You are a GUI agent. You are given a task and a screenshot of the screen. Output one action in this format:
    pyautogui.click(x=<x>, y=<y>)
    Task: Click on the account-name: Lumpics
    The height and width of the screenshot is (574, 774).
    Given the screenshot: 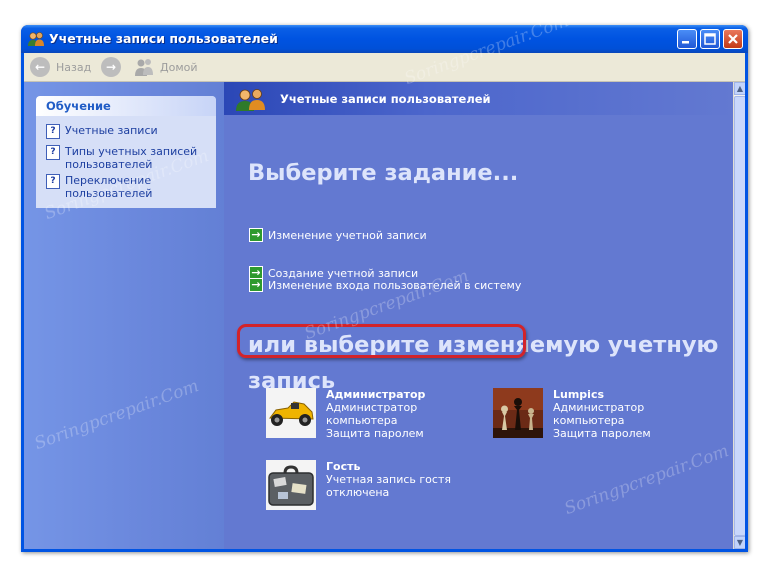 What is the action you would take?
    pyautogui.click(x=579, y=394)
    